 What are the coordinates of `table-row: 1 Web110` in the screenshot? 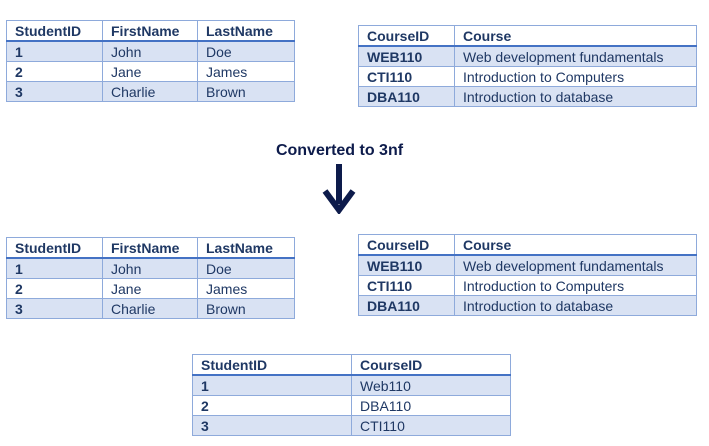 It's located at (351, 385).